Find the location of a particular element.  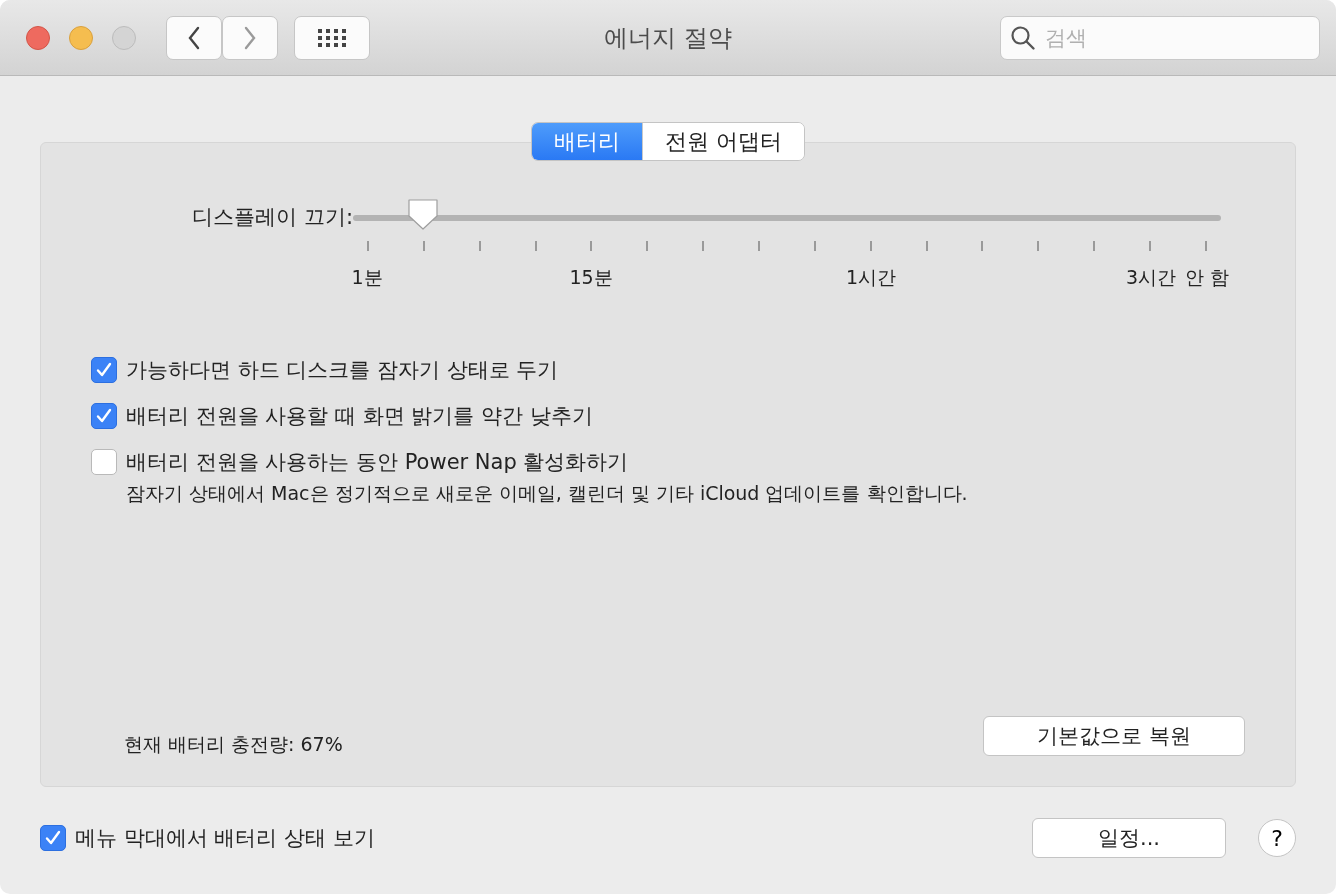

option-description: 잠자기 상태에서 Mac은 정기적으로 새로운 이메일, 캘린더 및 기타 iCloud 업데이트를 확인합니다. is located at coordinates (547, 493).